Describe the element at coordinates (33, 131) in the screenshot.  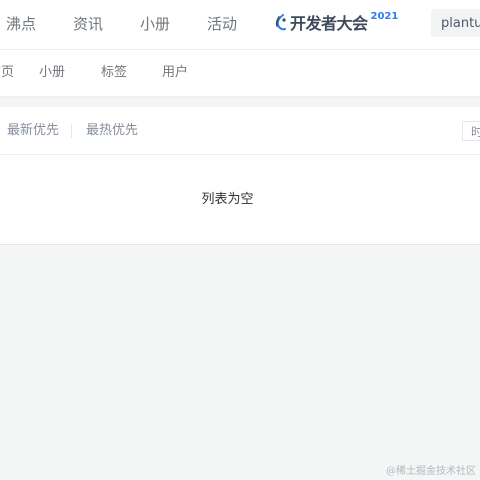
I see `sort-newest-option: 最新优先` at that location.